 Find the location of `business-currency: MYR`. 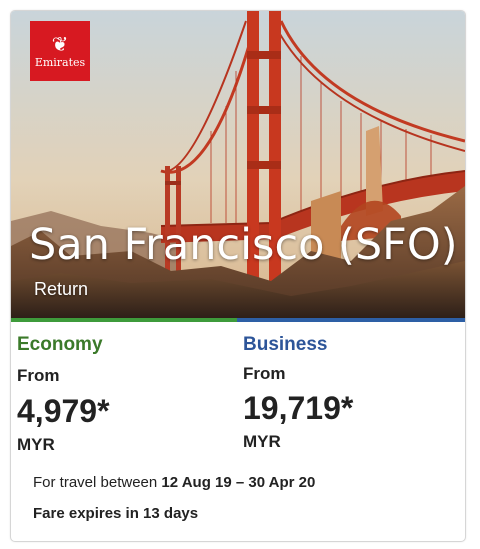

business-currency: MYR is located at coordinates (262, 441).